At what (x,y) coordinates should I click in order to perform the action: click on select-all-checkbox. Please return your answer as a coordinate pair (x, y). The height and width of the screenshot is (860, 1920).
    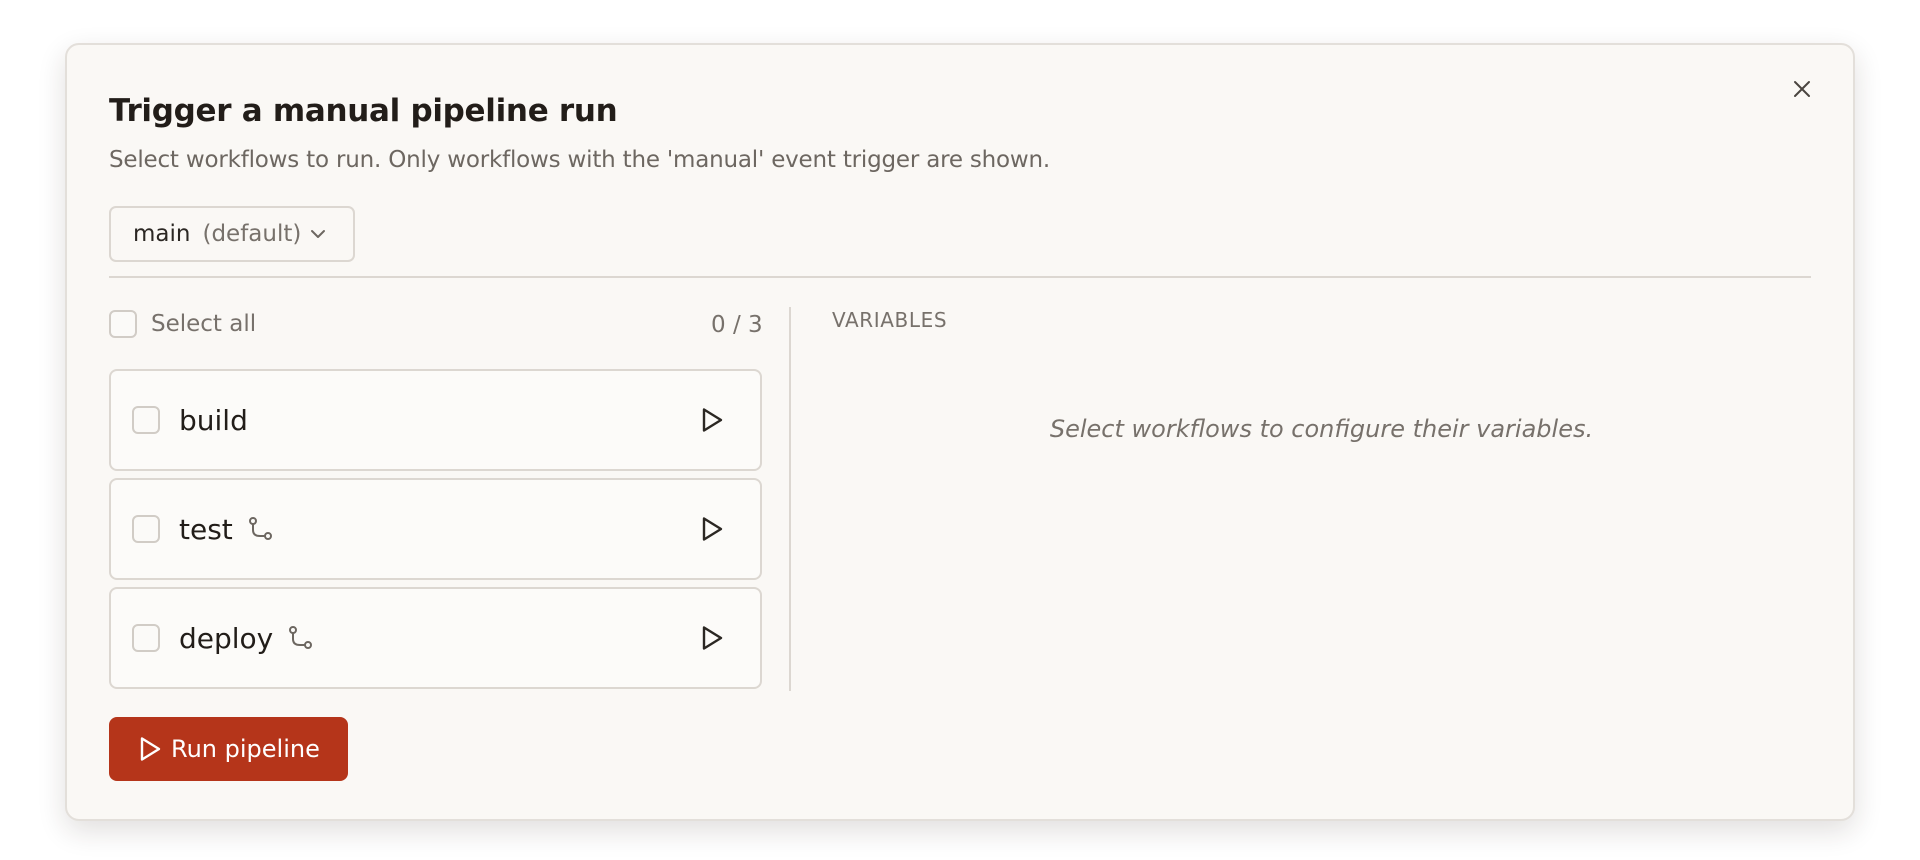
    Looking at the image, I should click on (123, 324).